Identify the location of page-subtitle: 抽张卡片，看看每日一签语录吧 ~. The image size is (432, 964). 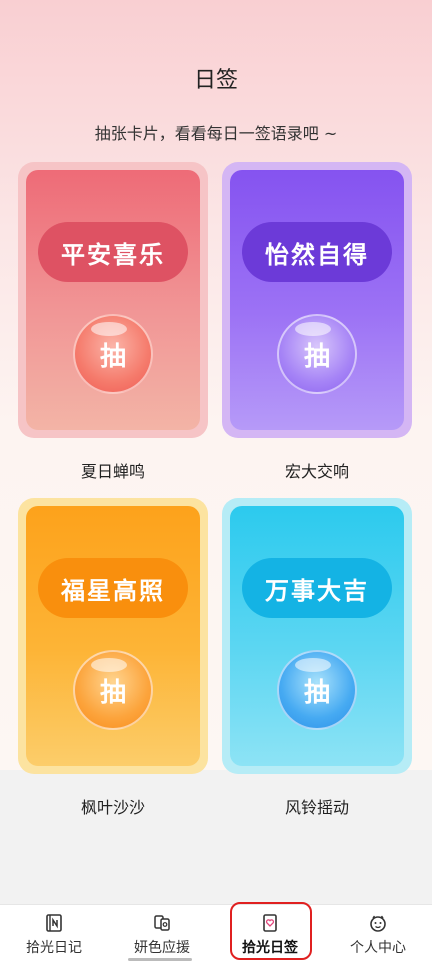
(216, 133).